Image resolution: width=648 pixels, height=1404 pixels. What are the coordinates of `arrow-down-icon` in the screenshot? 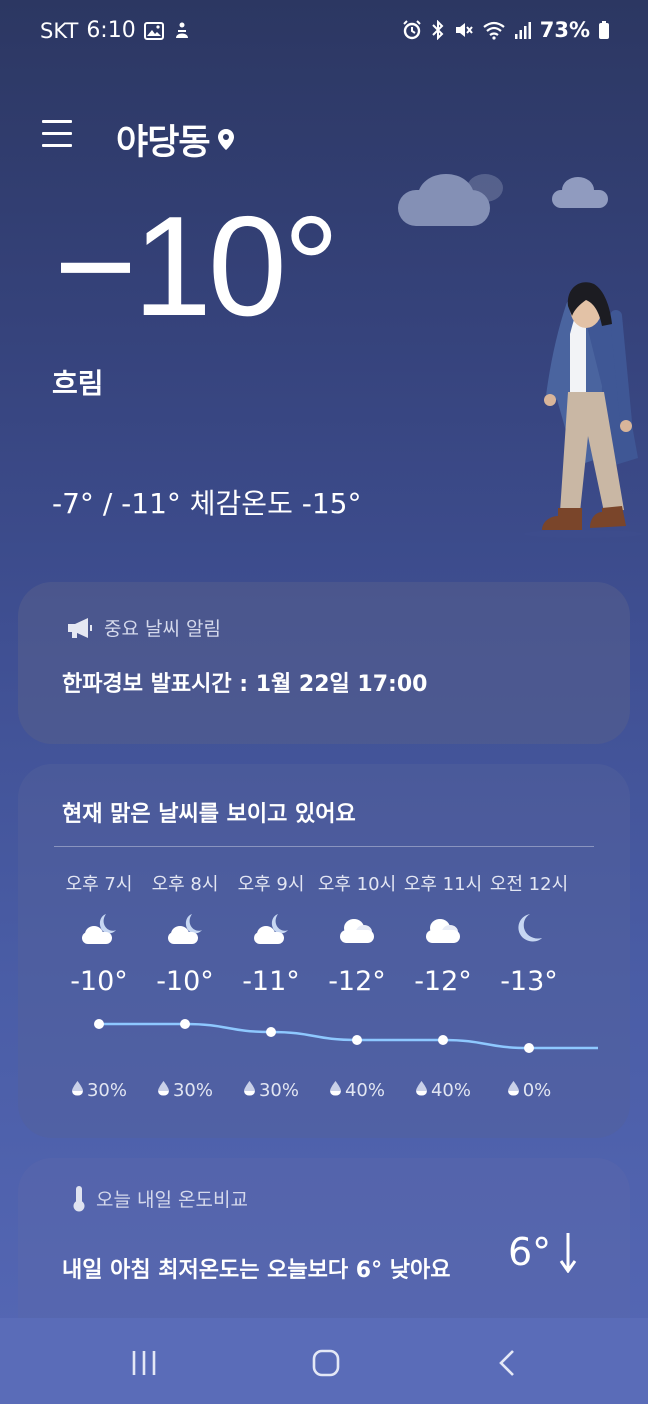 It's located at (568, 1253).